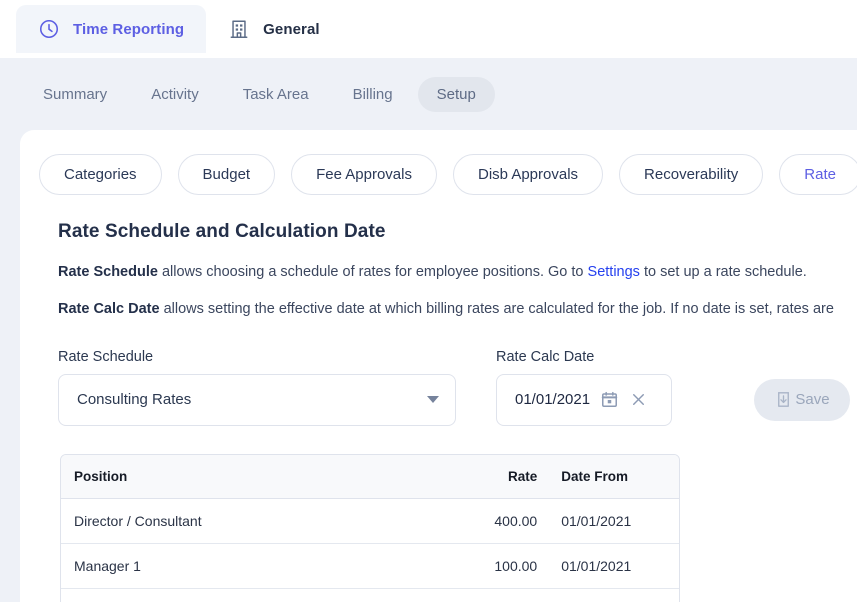 Image resolution: width=857 pixels, height=602 pixels. I want to click on column-header-date-from: Date From, so click(614, 476).